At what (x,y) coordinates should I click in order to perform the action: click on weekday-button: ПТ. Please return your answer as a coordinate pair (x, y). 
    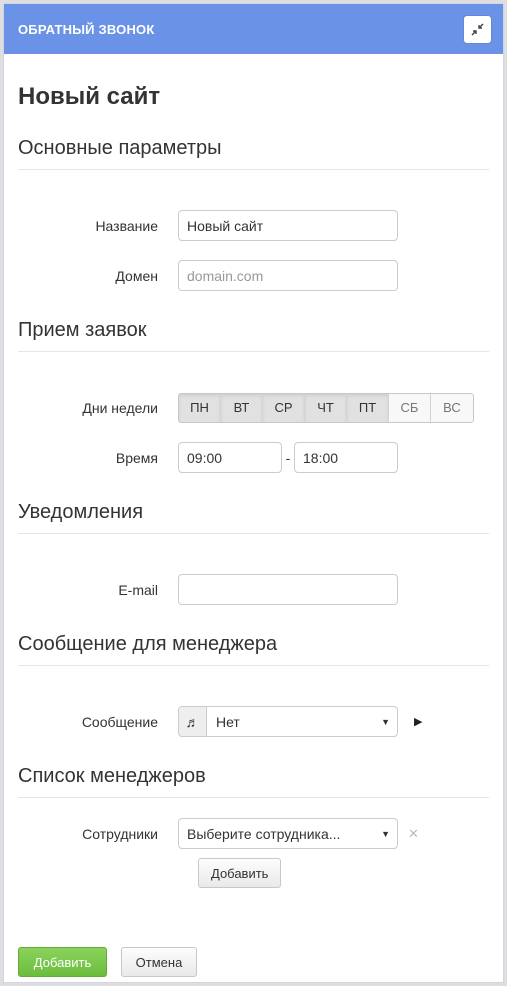
    Looking at the image, I should click on (368, 407).